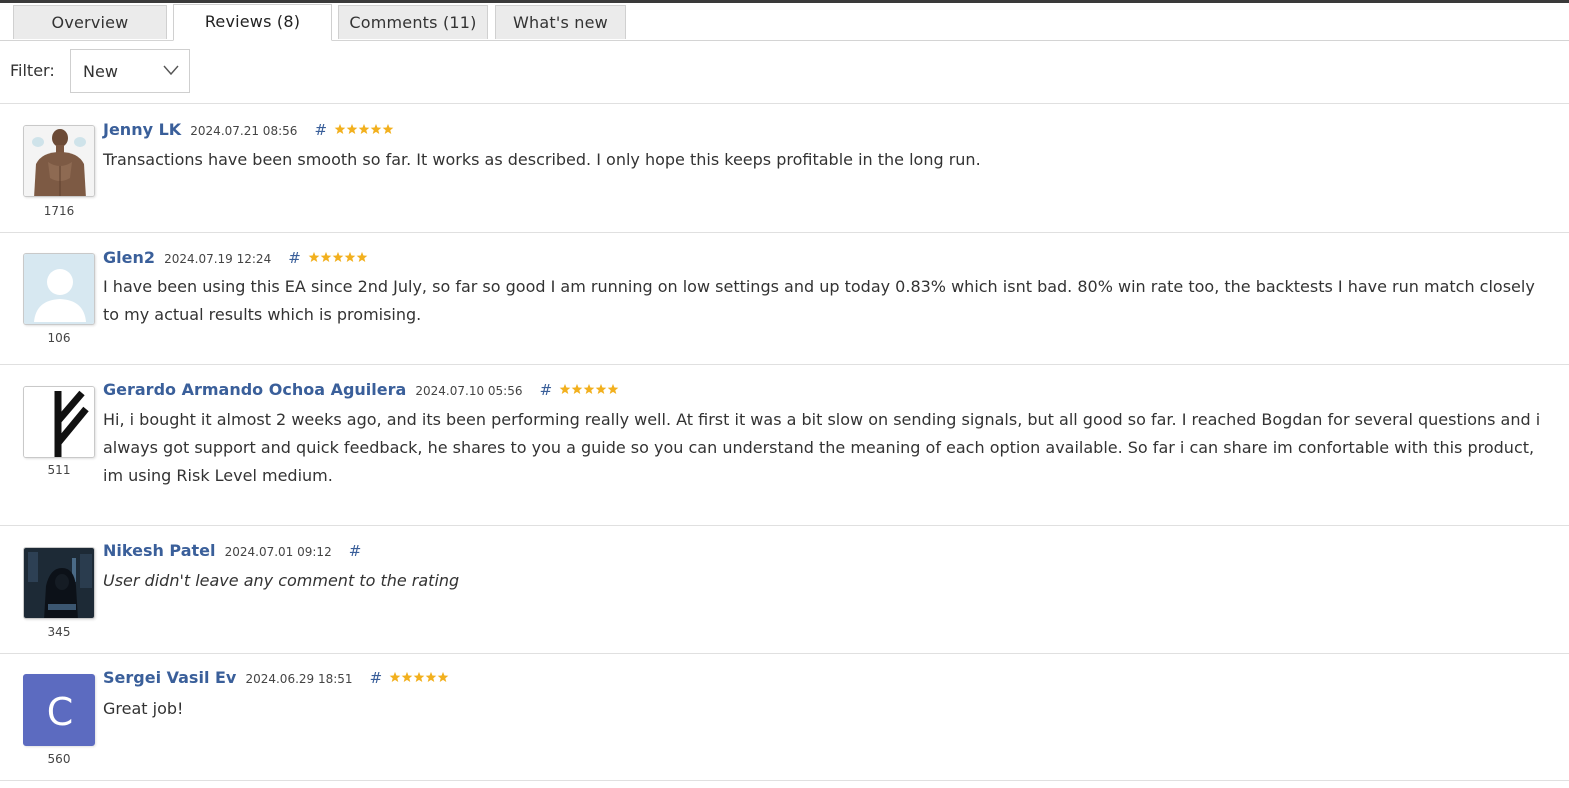  What do you see at coordinates (90, 22) in the screenshot?
I see `tab-overview: Overview` at bounding box center [90, 22].